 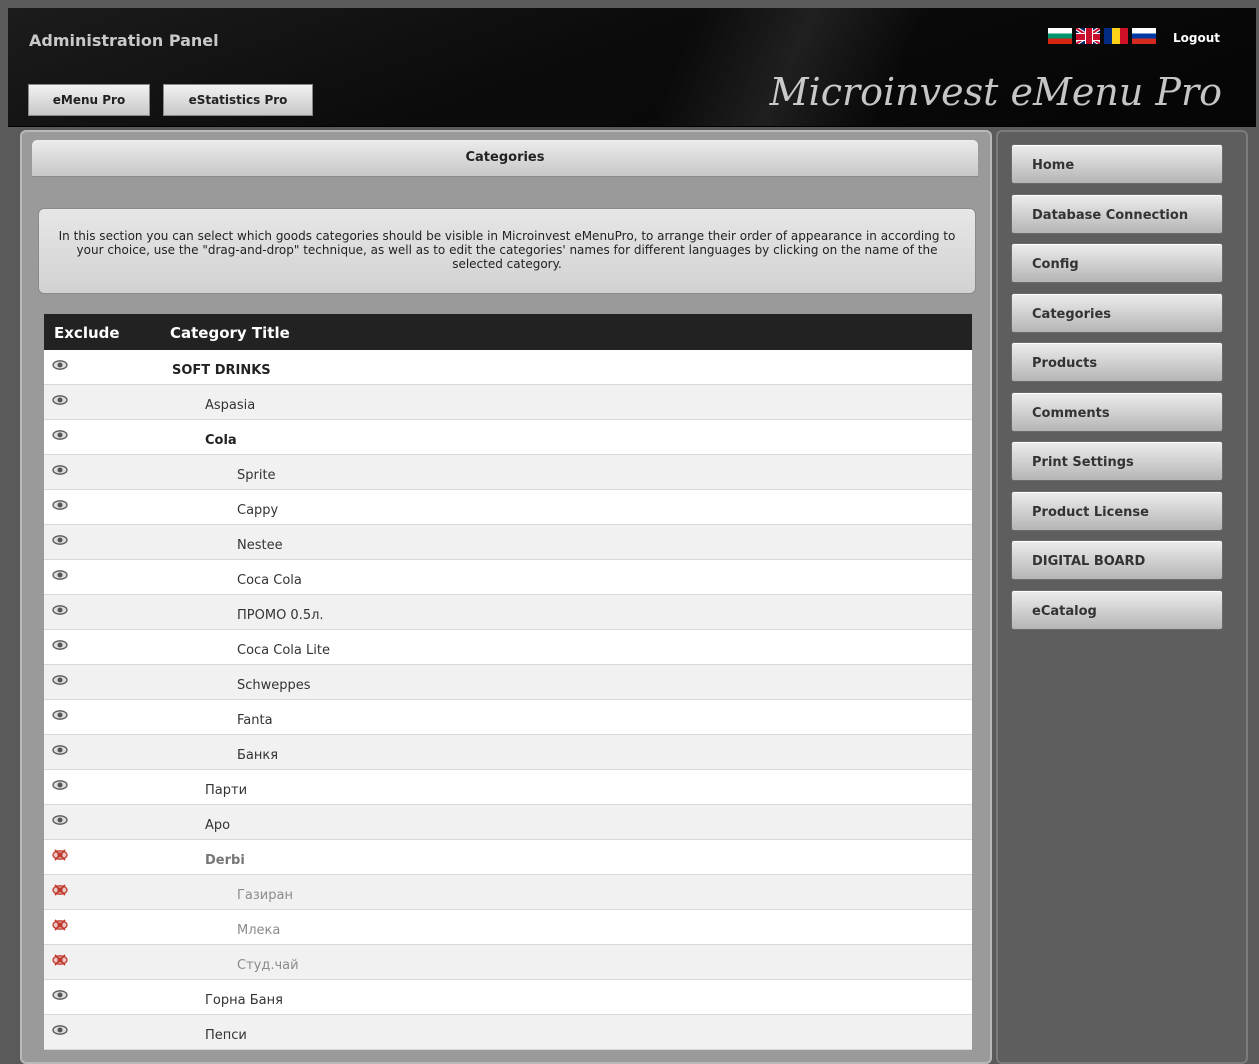 I want to click on column-header-category-title: Category Title, so click(x=230, y=333).